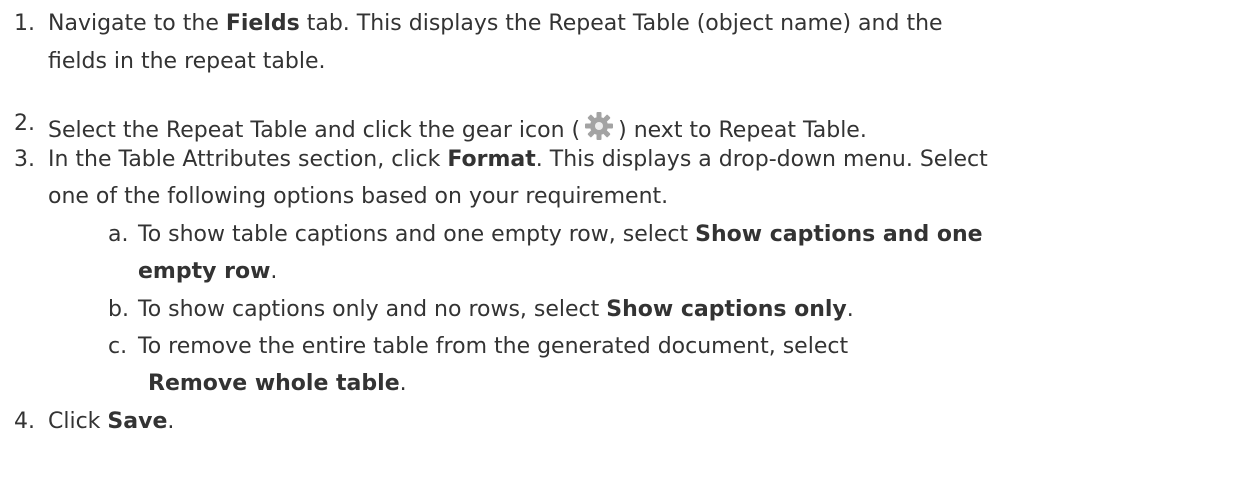  Describe the element at coordinates (24, 159) in the screenshot. I see `step-3-number: 3.` at that location.